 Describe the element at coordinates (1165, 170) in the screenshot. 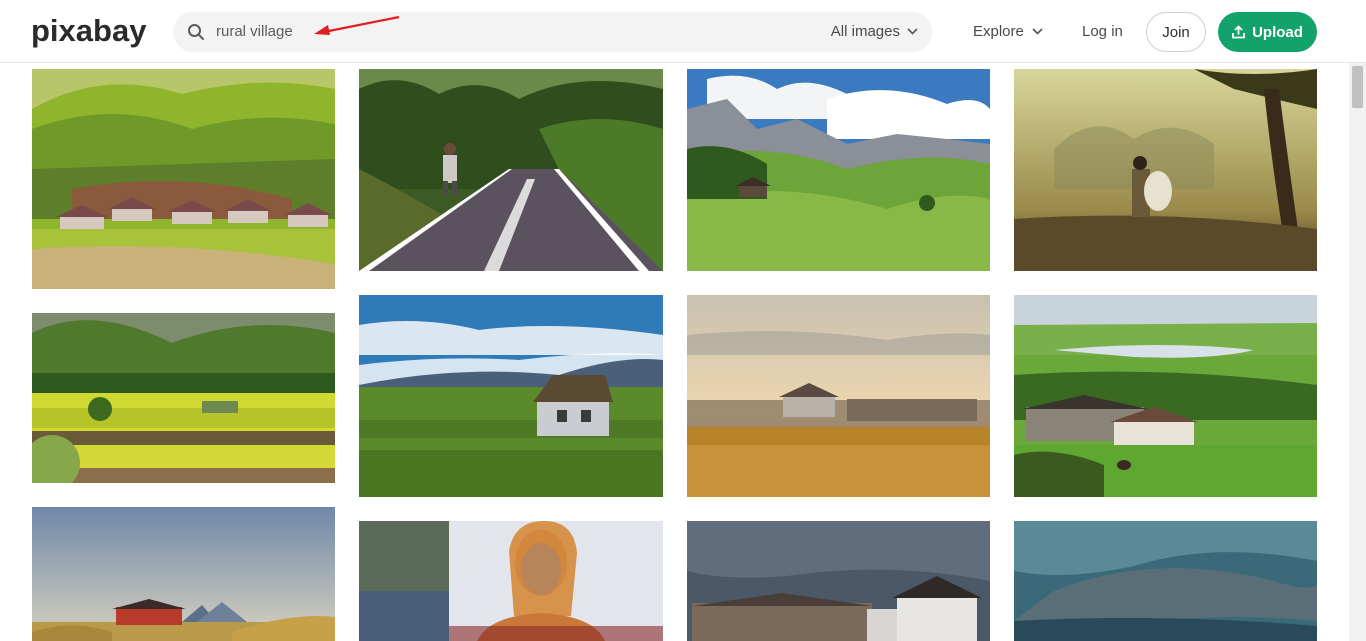

I see `image-misty-field-walker` at that location.